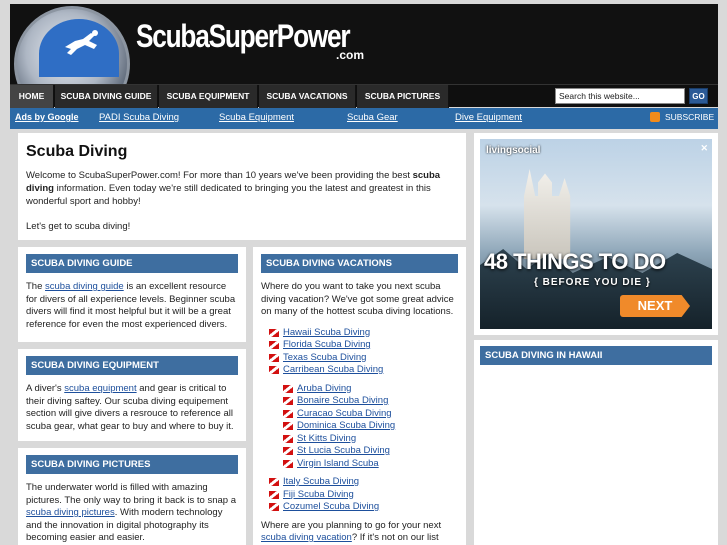  Describe the element at coordinates (403, 96) in the screenshot. I see `nav-scuba-pictures: SCUBA PICTURES` at that location.